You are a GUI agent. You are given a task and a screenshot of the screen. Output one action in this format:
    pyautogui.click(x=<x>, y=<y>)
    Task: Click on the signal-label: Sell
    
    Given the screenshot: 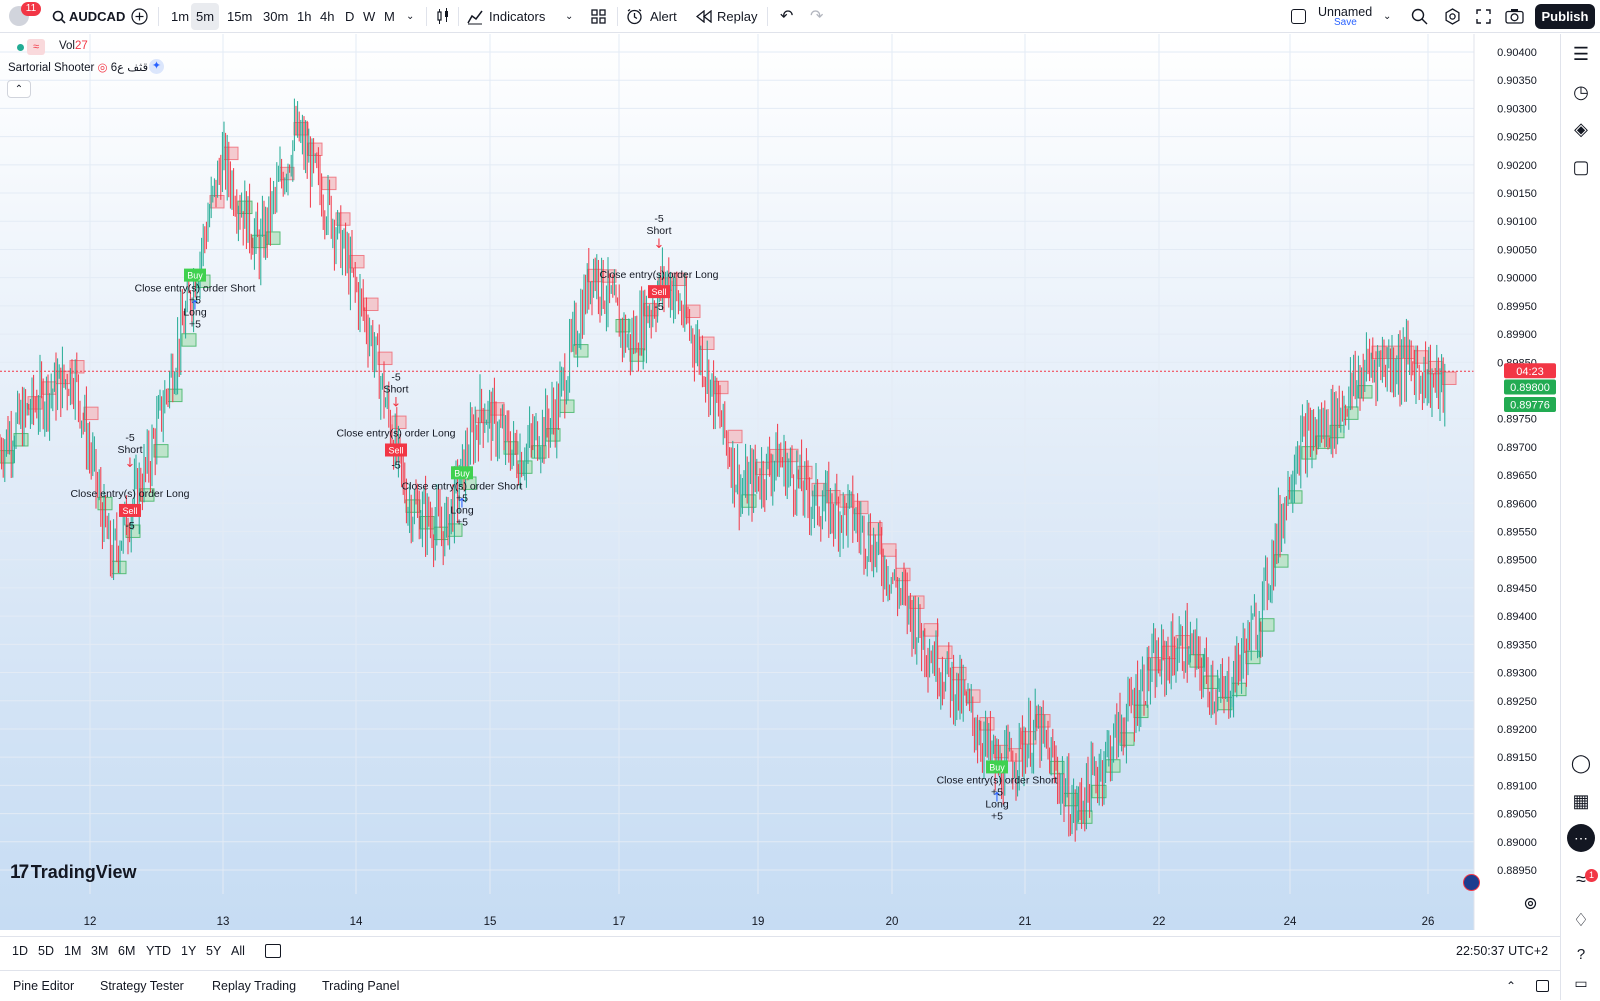 What is the action you would take?
    pyautogui.click(x=129, y=511)
    